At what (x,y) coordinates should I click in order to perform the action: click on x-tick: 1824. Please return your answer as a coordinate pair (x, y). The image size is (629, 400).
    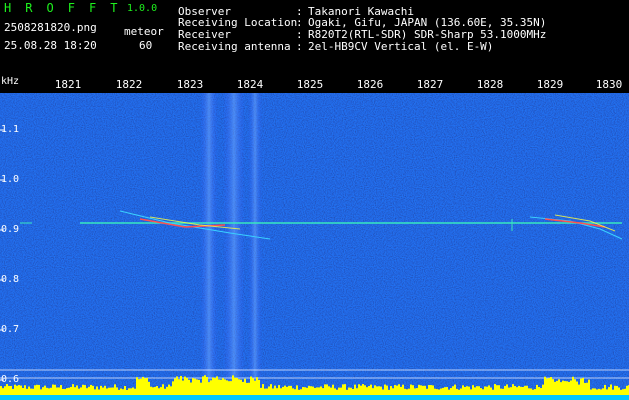
    Looking at the image, I should click on (250, 84).